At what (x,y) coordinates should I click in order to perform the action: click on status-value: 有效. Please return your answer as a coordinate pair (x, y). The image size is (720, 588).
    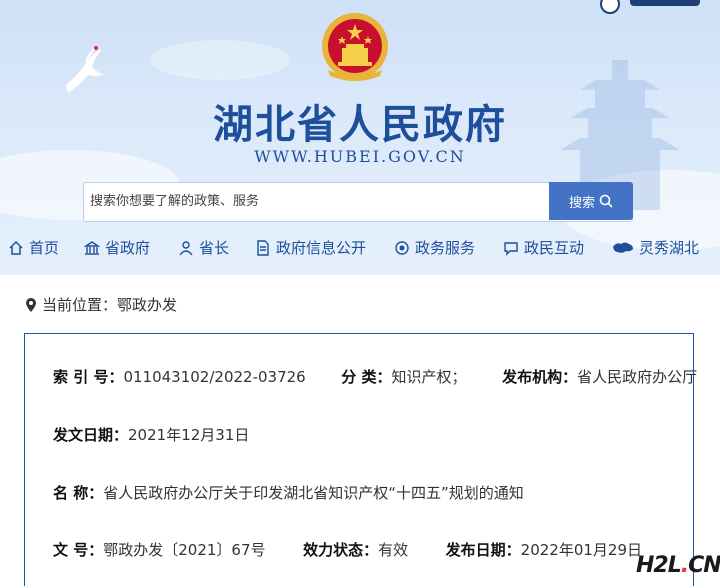
    Looking at the image, I should click on (393, 550).